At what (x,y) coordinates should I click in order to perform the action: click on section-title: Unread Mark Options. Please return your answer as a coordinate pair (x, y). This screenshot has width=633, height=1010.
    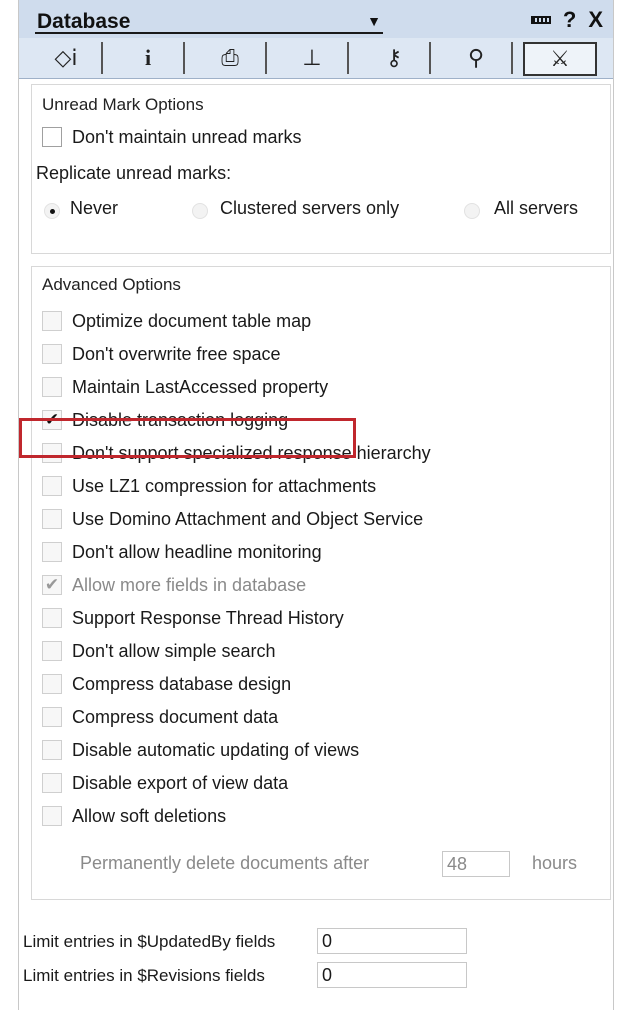
    Looking at the image, I should click on (123, 104).